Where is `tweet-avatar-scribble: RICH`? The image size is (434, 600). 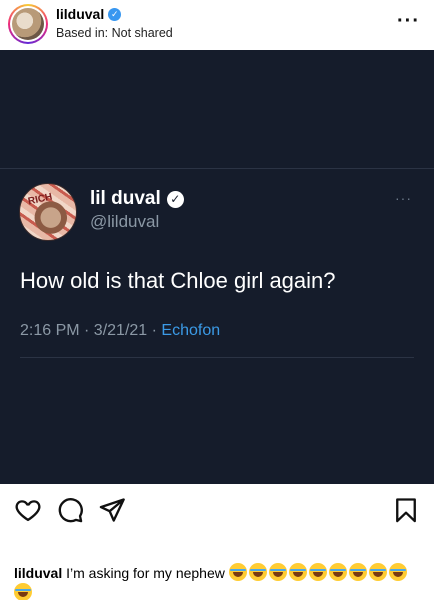 tweet-avatar-scribble: RICH is located at coordinates (40, 199).